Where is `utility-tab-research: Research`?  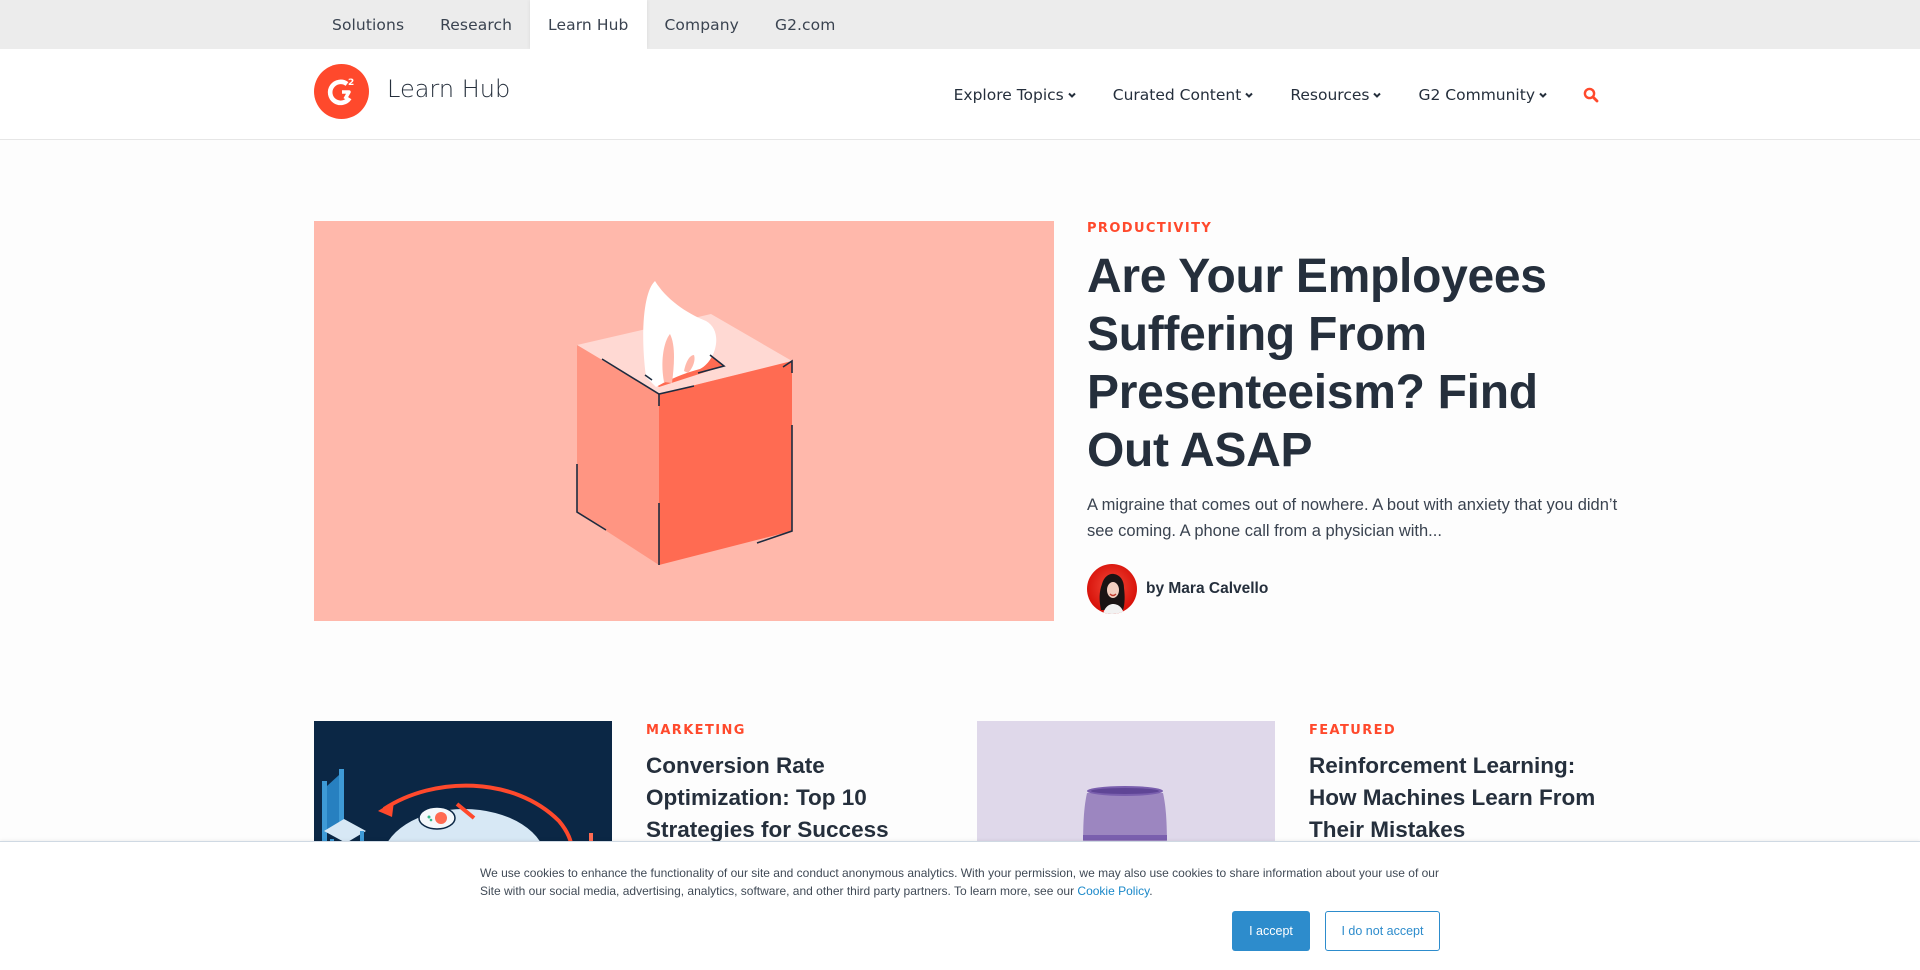
utility-tab-research: Research is located at coordinates (476, 24).